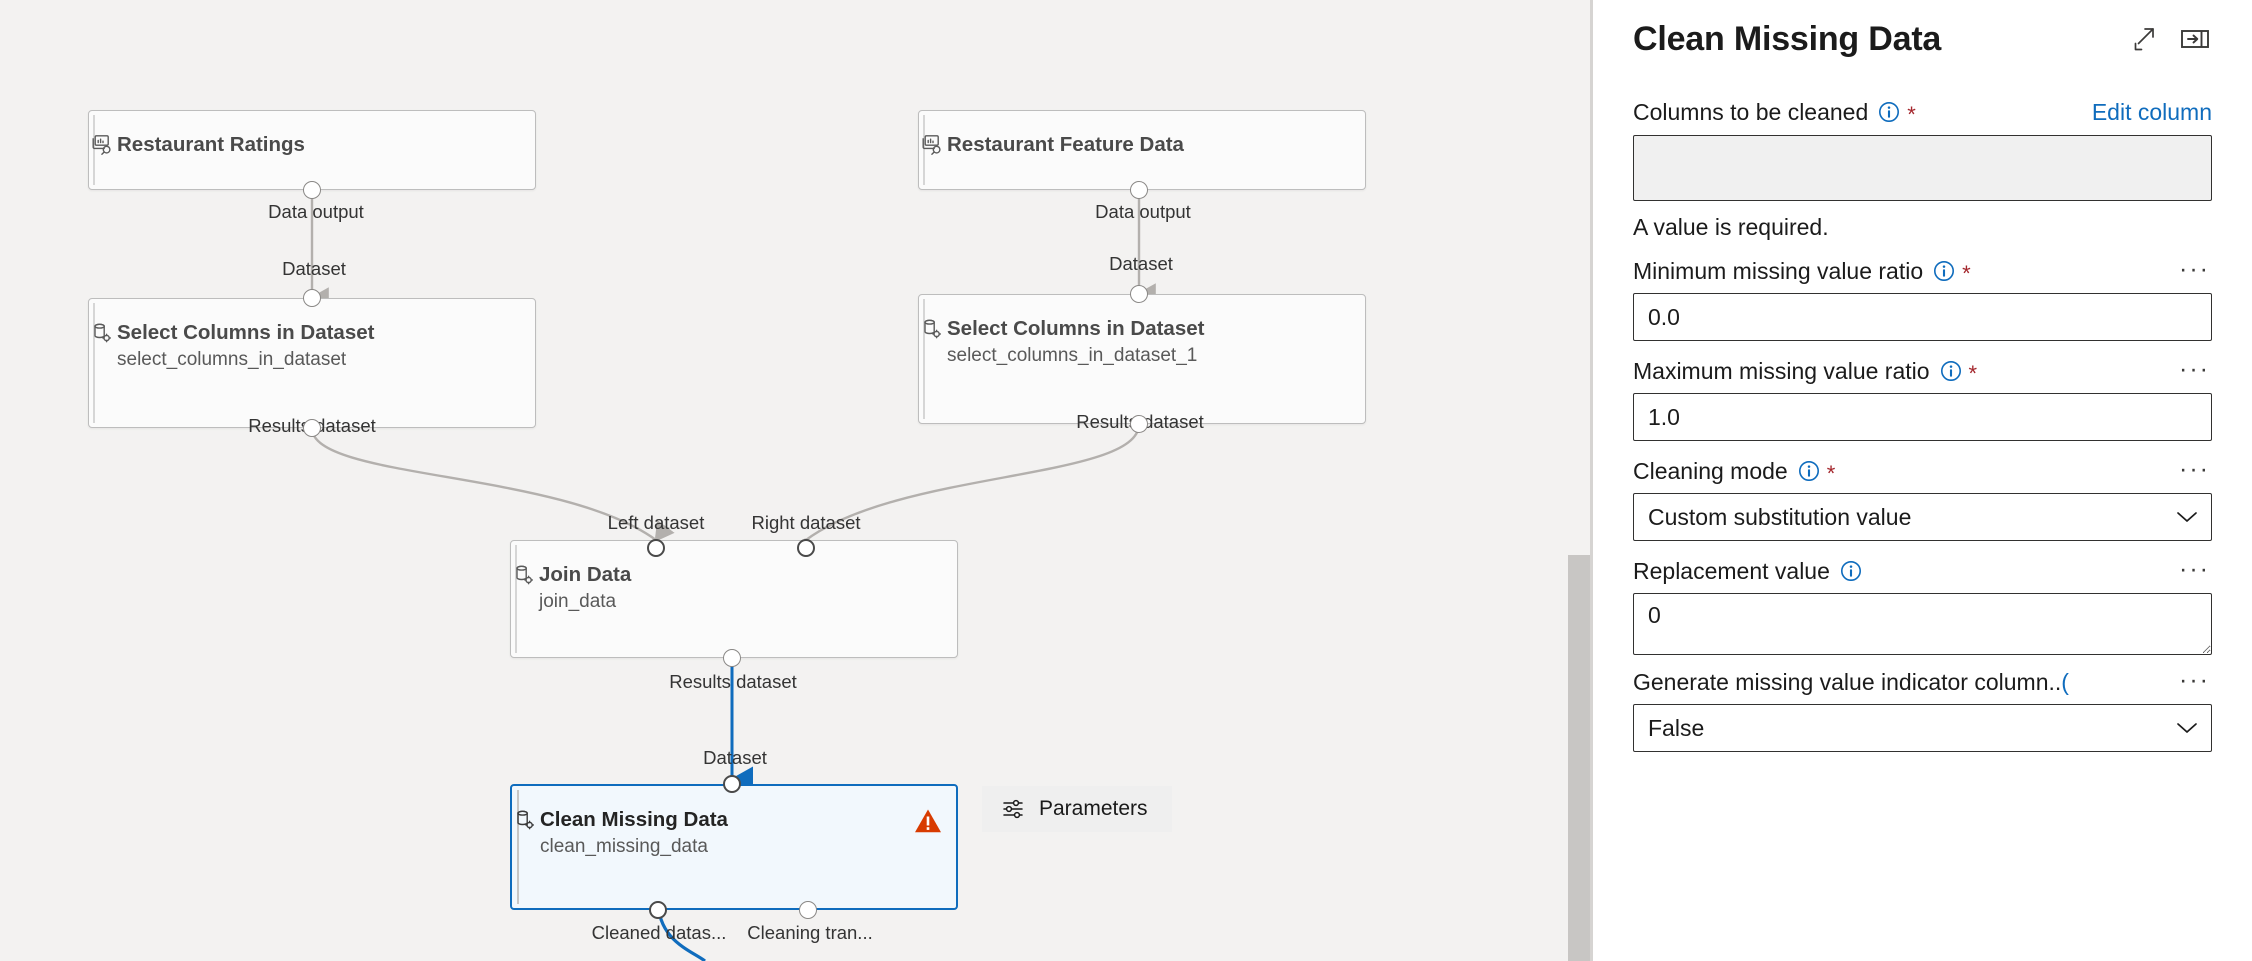 The height and width of the screenshot is (961, 2252). Describe the element at coordinates (928, 821) in the screenshot. I see `warning-icon` at that location.